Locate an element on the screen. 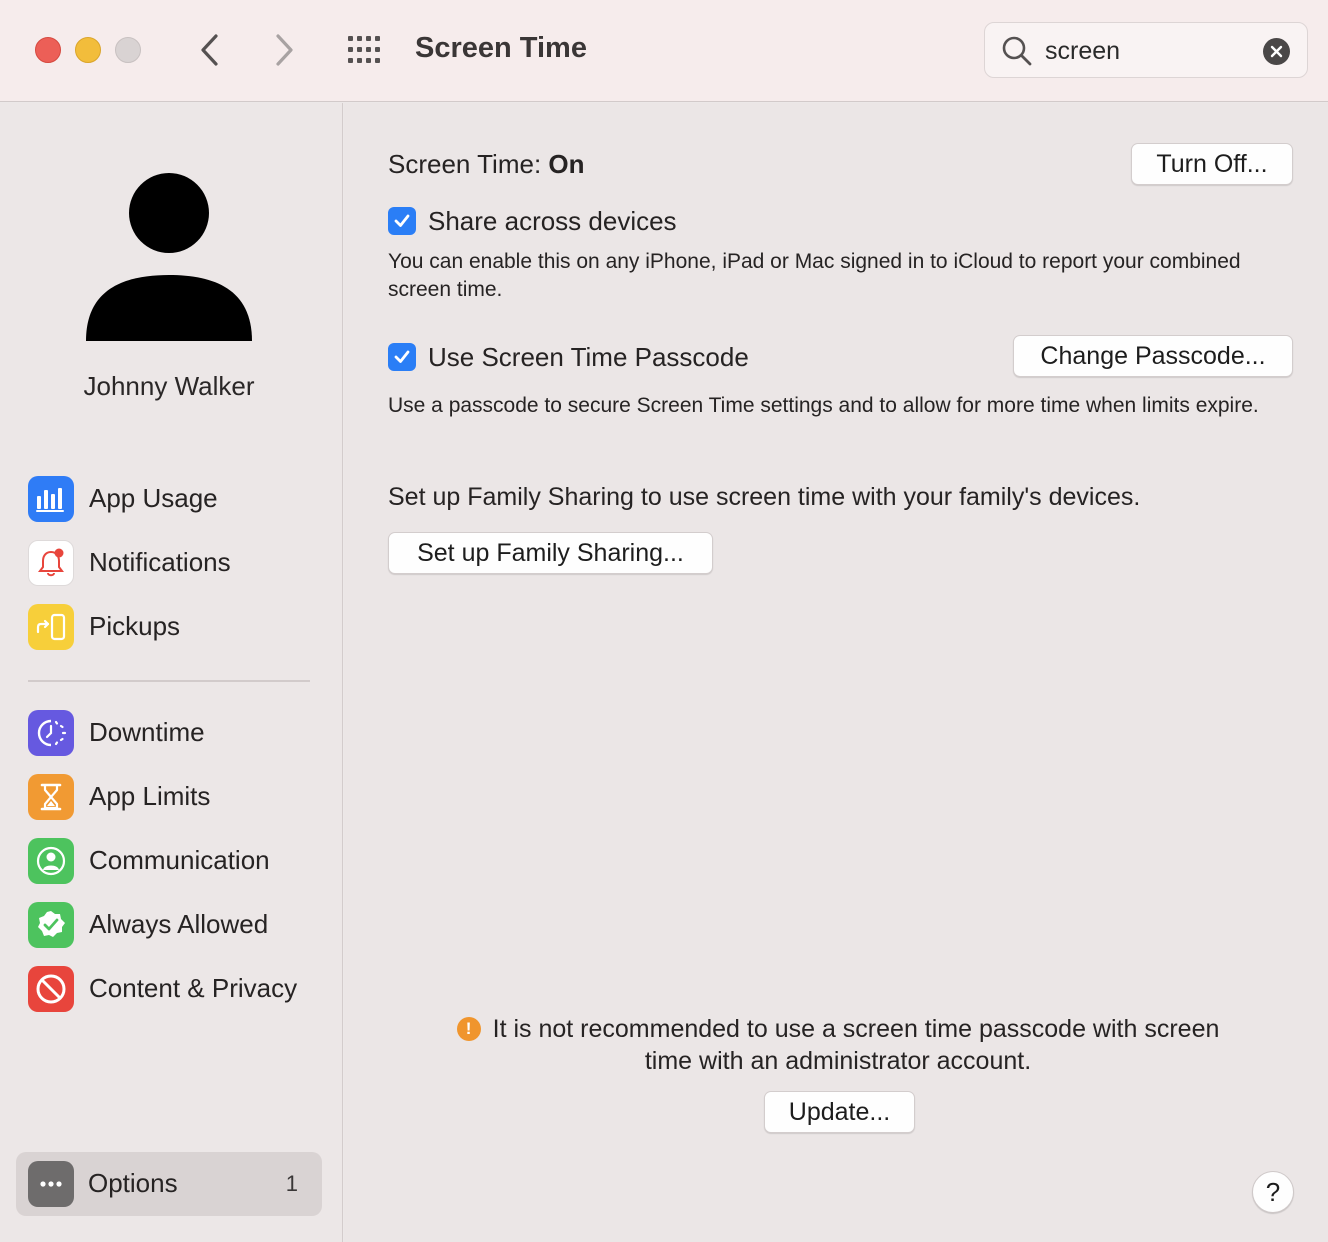  search-field is located at coordinates (1146, 50).